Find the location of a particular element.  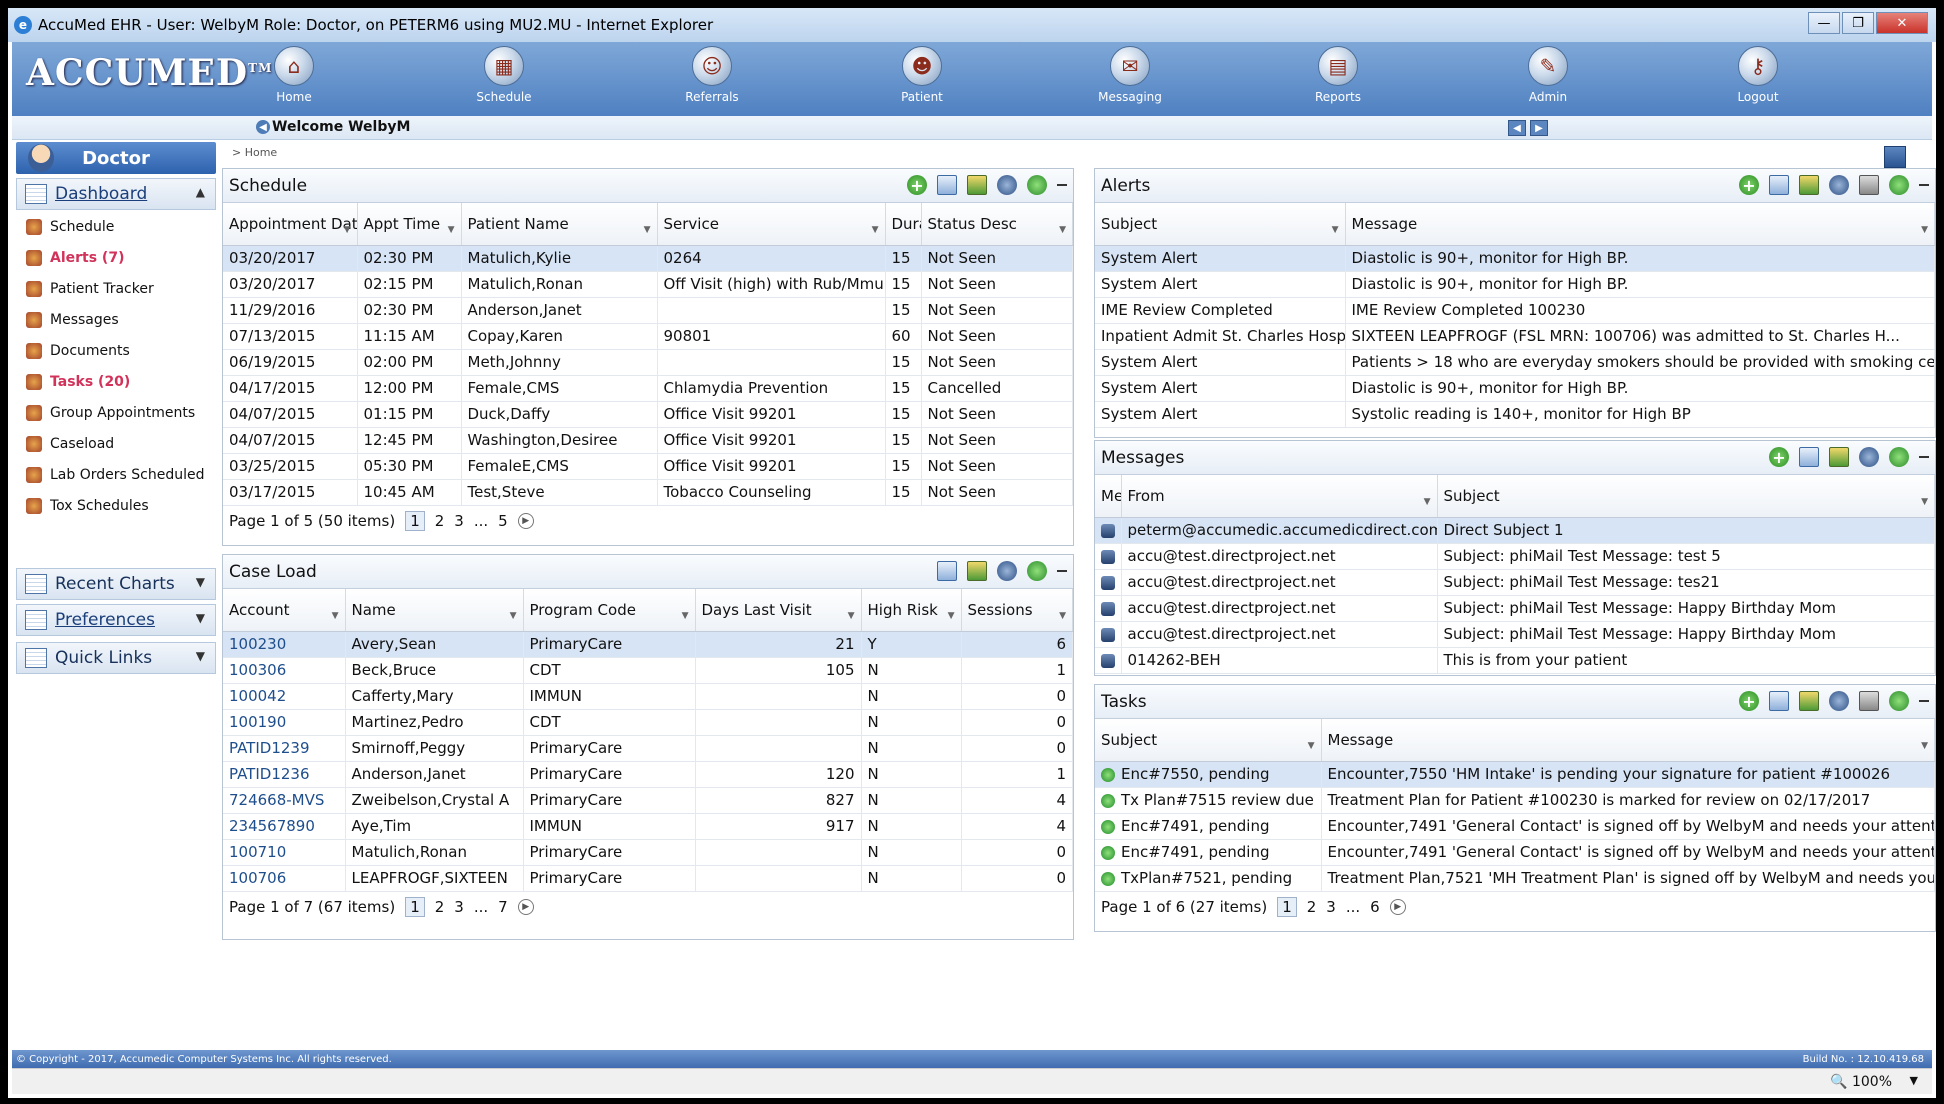

page-link: 7 is located at coordinates (503, 907).